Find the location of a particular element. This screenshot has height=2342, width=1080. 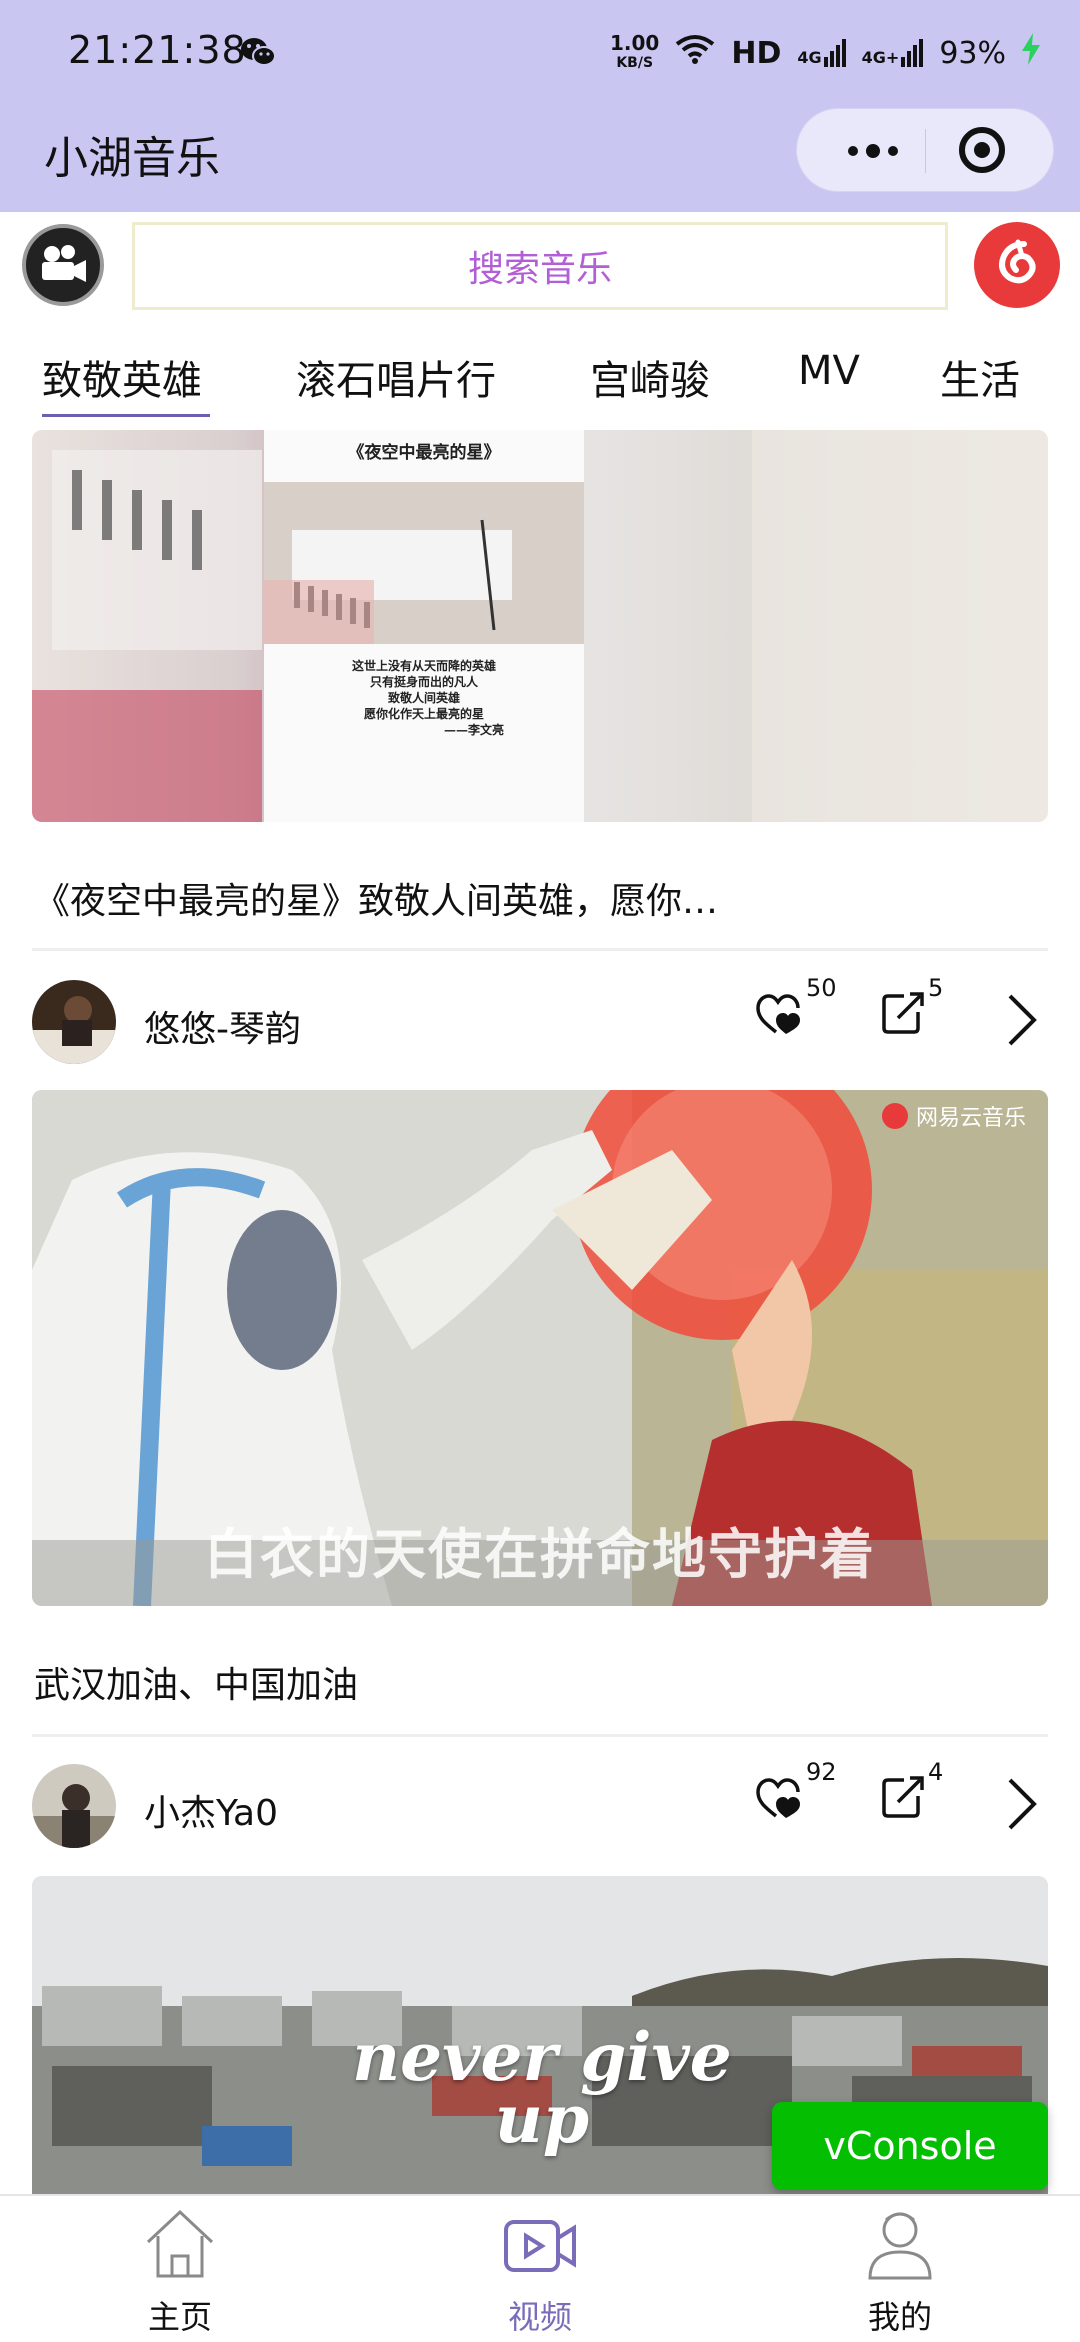

like-count: 50 is located at coordinates (821, 988).